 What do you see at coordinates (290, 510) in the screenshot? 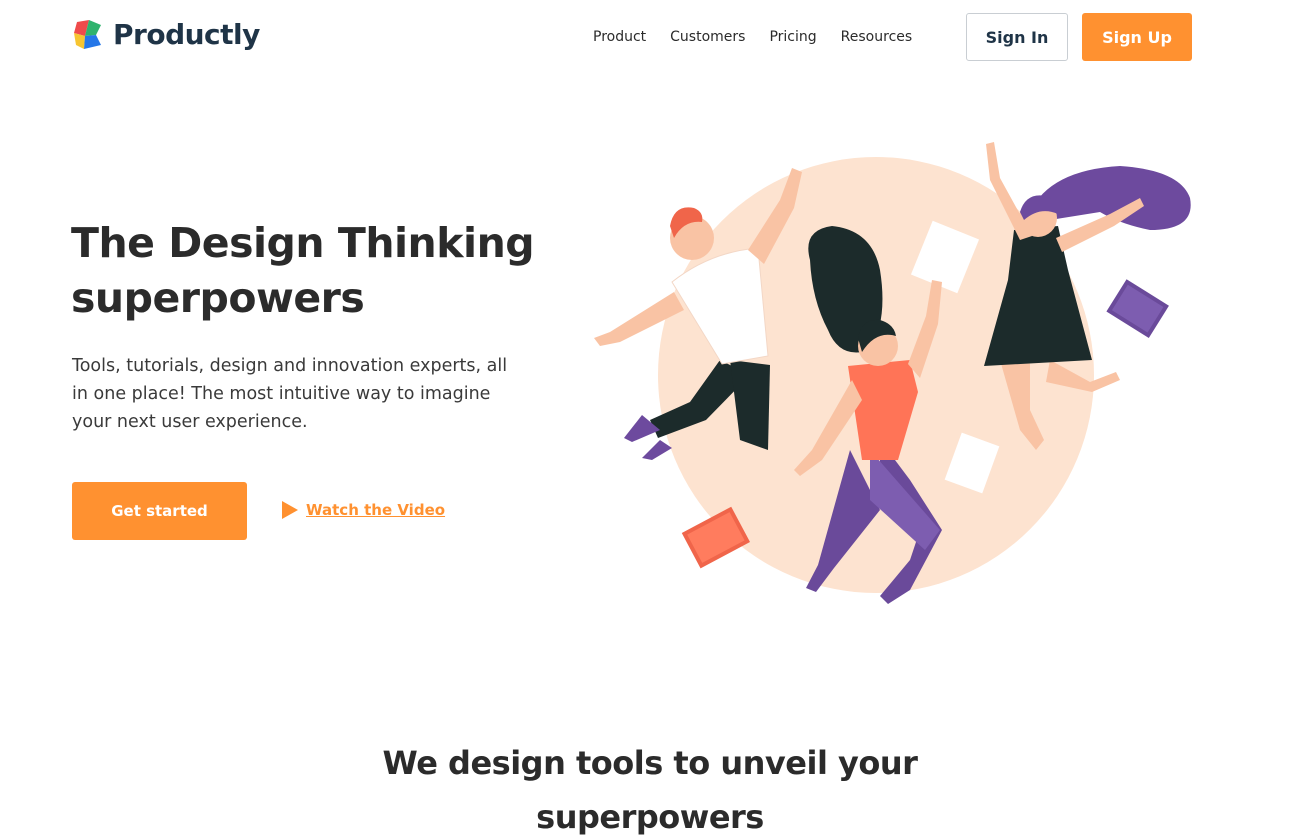
I see `play-icon` at bounding box center [290, 510].